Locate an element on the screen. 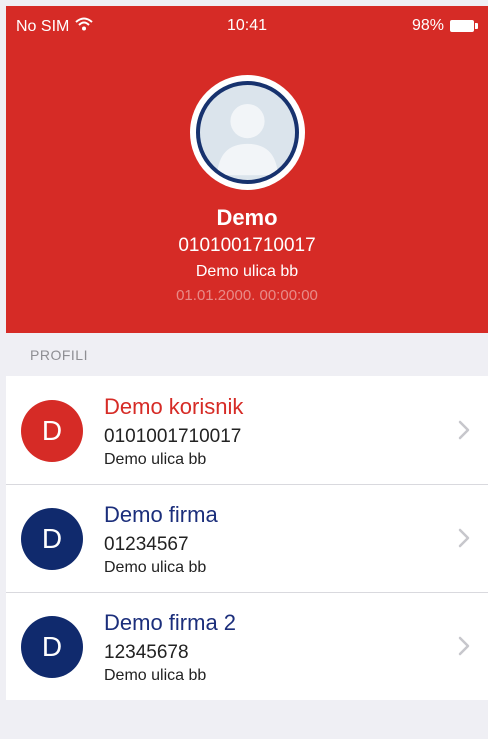 Image resolution: width=488 pixels, height=739 pixels. profile-id: 0101001710017 is located at coordinates (247, 245).